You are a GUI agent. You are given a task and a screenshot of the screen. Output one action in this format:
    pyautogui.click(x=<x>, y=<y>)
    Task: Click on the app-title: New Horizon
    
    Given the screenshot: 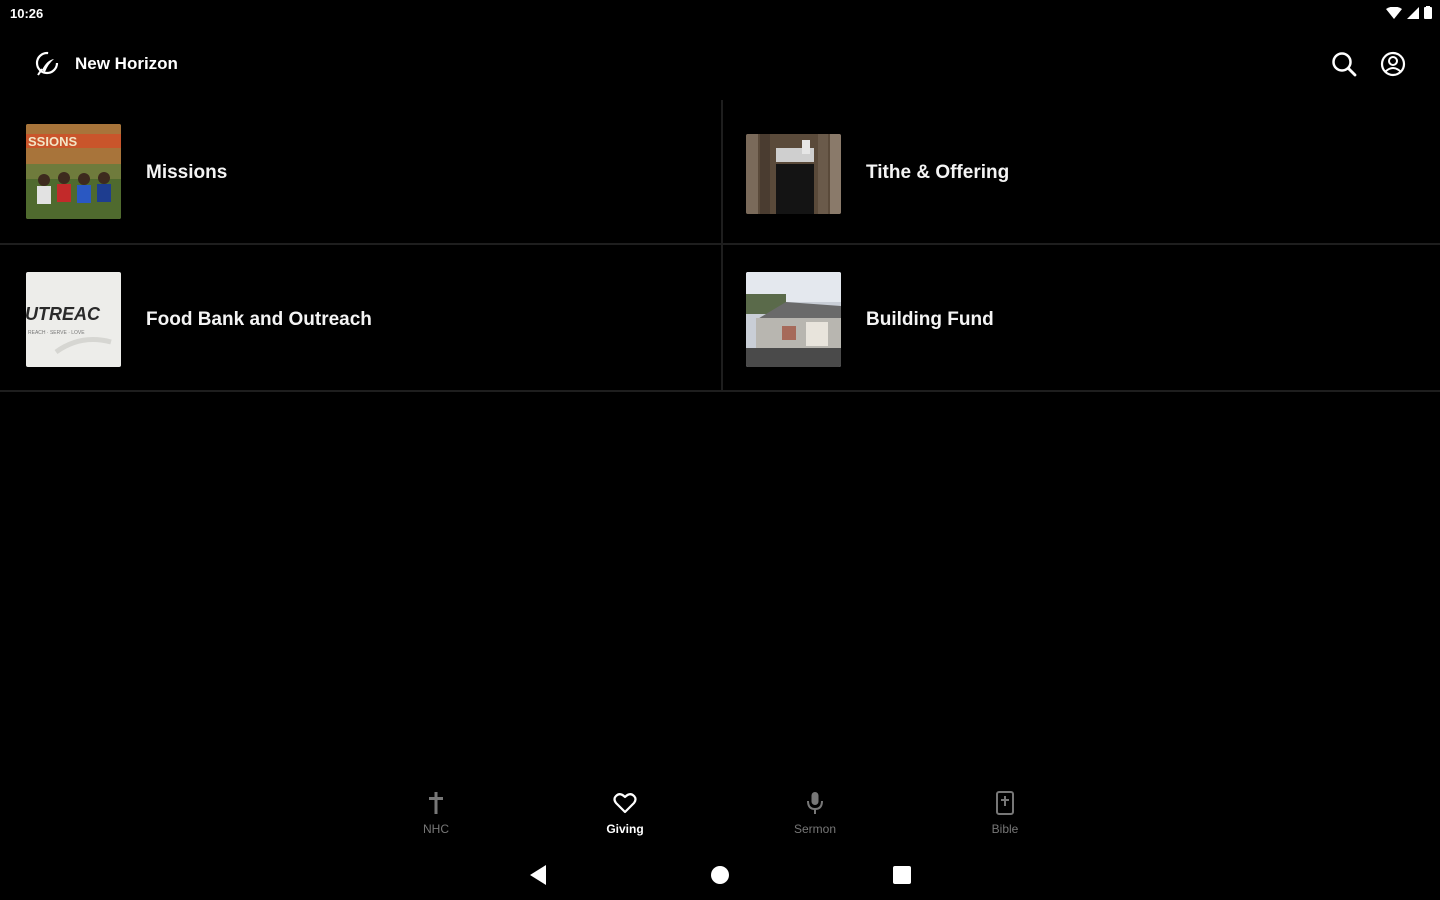 What is the action you would take?
    pyautogui.click(x=126, y=63)
    